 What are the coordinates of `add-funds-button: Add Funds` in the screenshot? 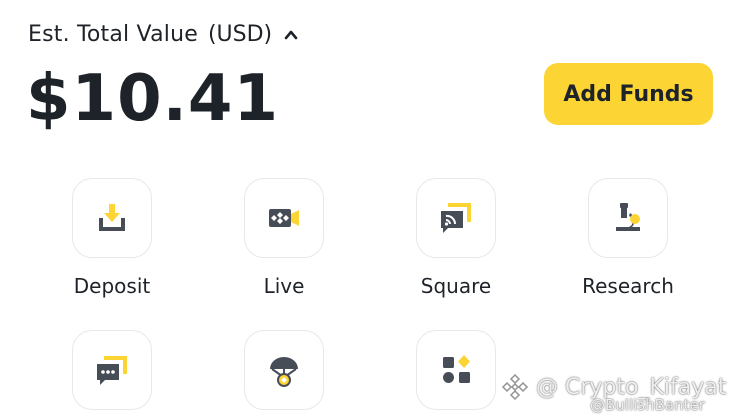 It's located at (628, 94).